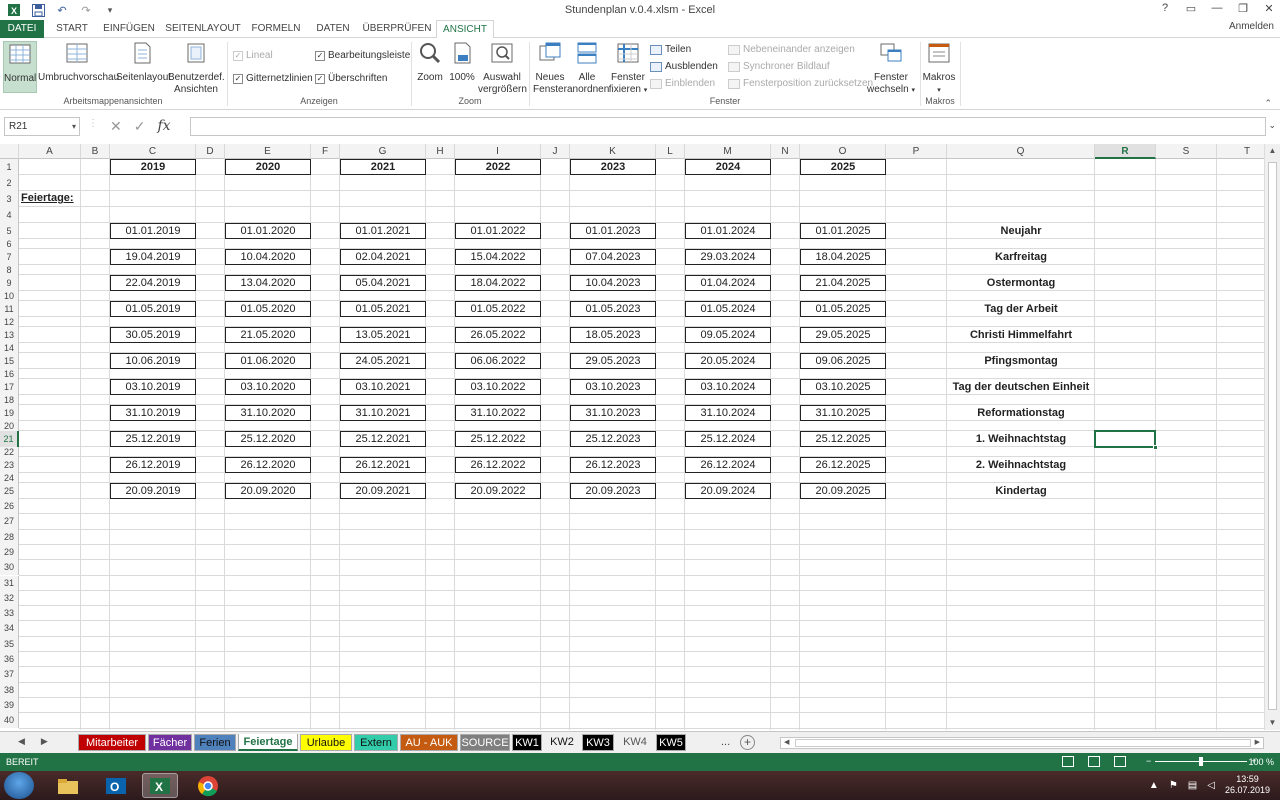 This screenshot has height=800, width=1280. Describe the element at coordinates (268, 387) in the screenshot. I see `holiday-date-cell: 03.10.2020` at that location.